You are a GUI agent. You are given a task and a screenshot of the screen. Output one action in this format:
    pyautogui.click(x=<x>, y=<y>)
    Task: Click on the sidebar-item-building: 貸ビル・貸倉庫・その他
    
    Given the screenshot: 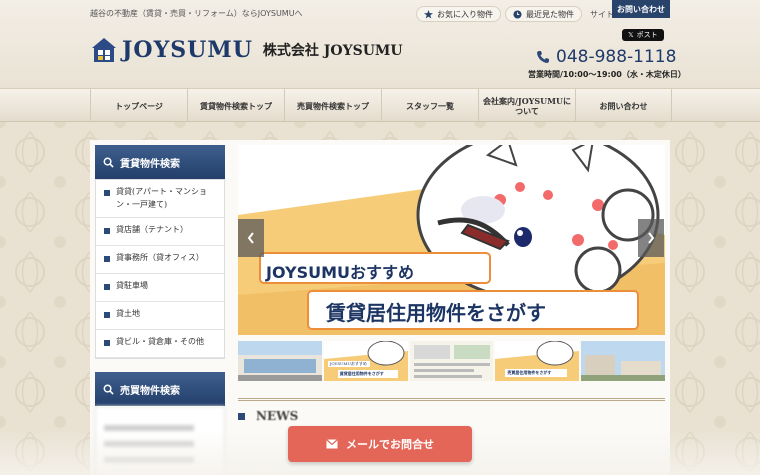 What is the action you would take?
    pyautogui.click(x=160, y=344)
    